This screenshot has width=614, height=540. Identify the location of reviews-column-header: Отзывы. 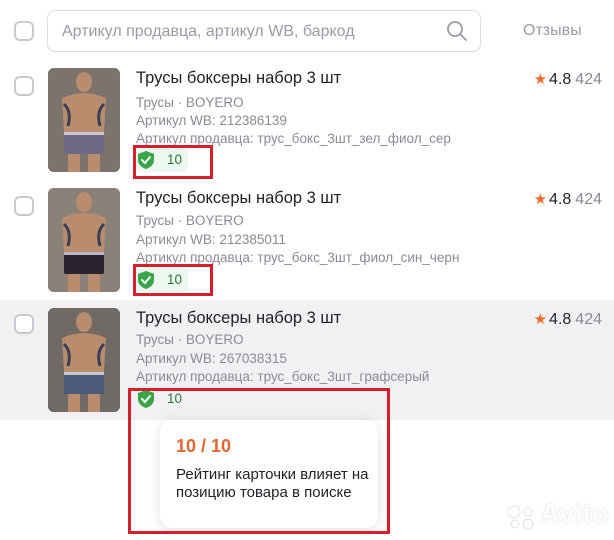
(552, 31).